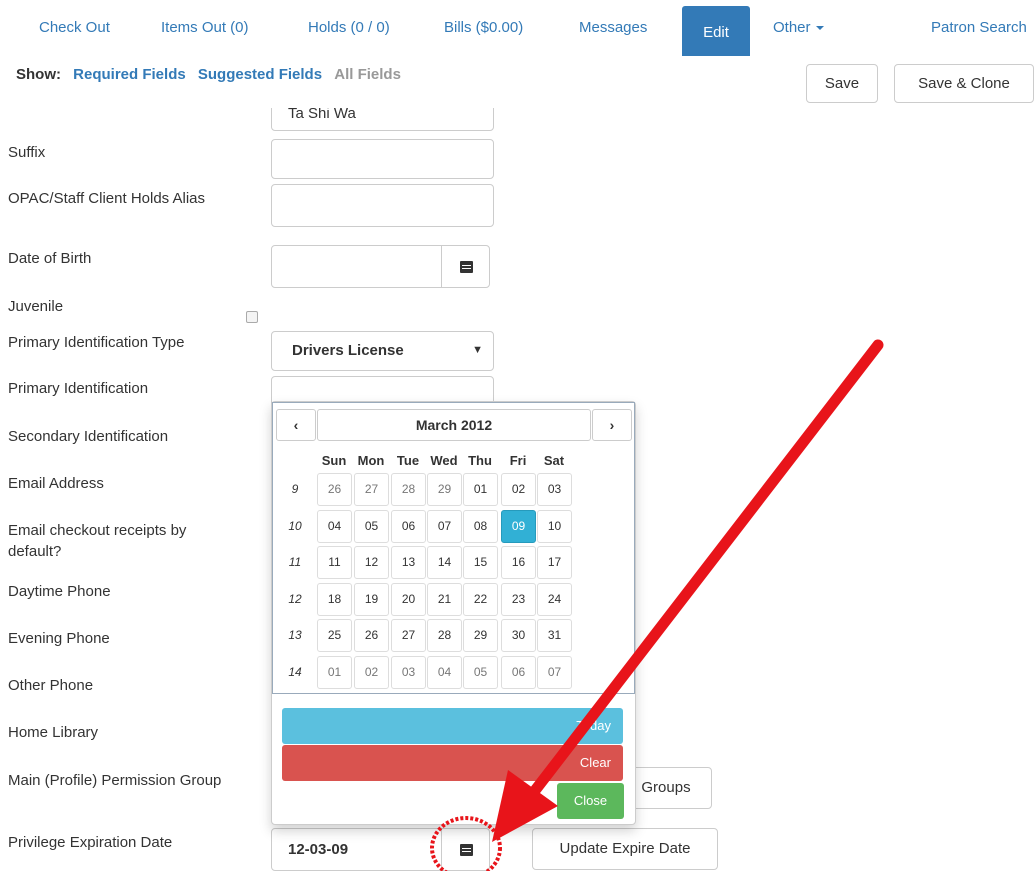  What do you see at coordinates (466, 843) in the screenshot?
I see `annotation-circle` at bounding box center [466, 843].